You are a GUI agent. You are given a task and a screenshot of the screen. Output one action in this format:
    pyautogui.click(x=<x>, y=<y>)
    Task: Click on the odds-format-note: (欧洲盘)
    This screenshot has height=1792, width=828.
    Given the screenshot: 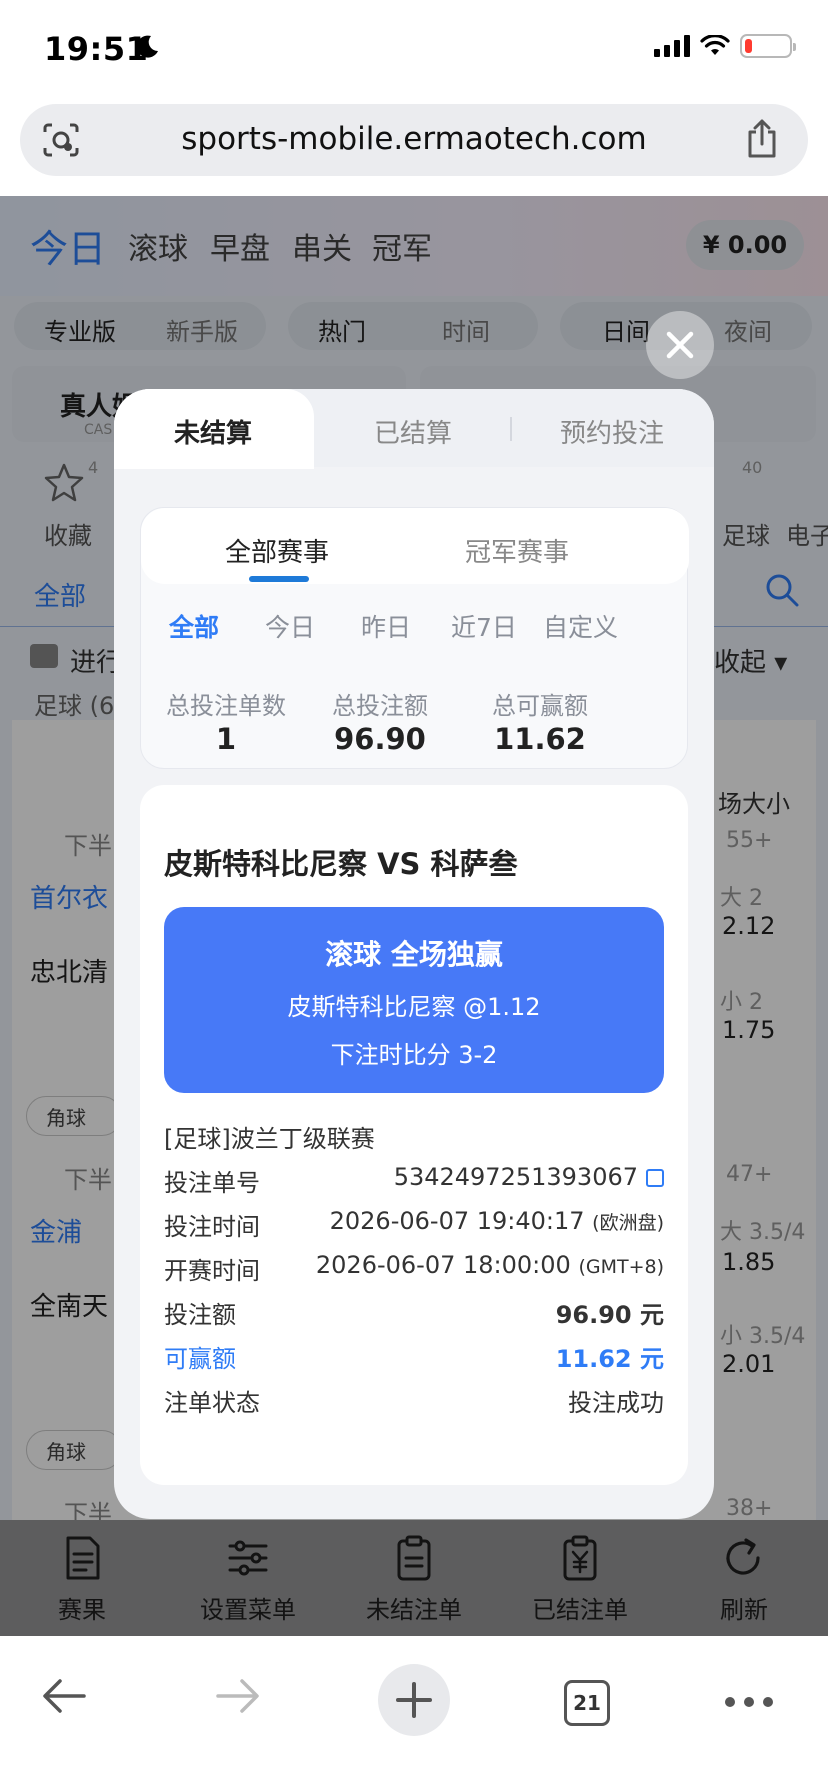 What is the action you would take?
    pyautogui.click(x=628, y=1223)
    